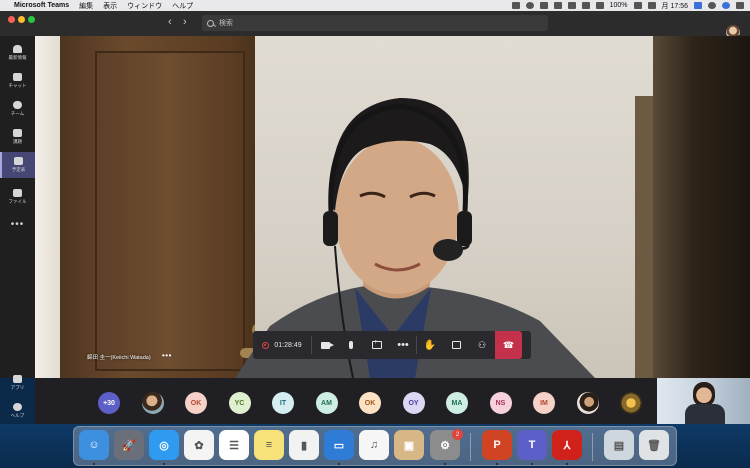 The height and width of the screenshot is (468, 750). I want to click on bell-icon, so click(17, 49).